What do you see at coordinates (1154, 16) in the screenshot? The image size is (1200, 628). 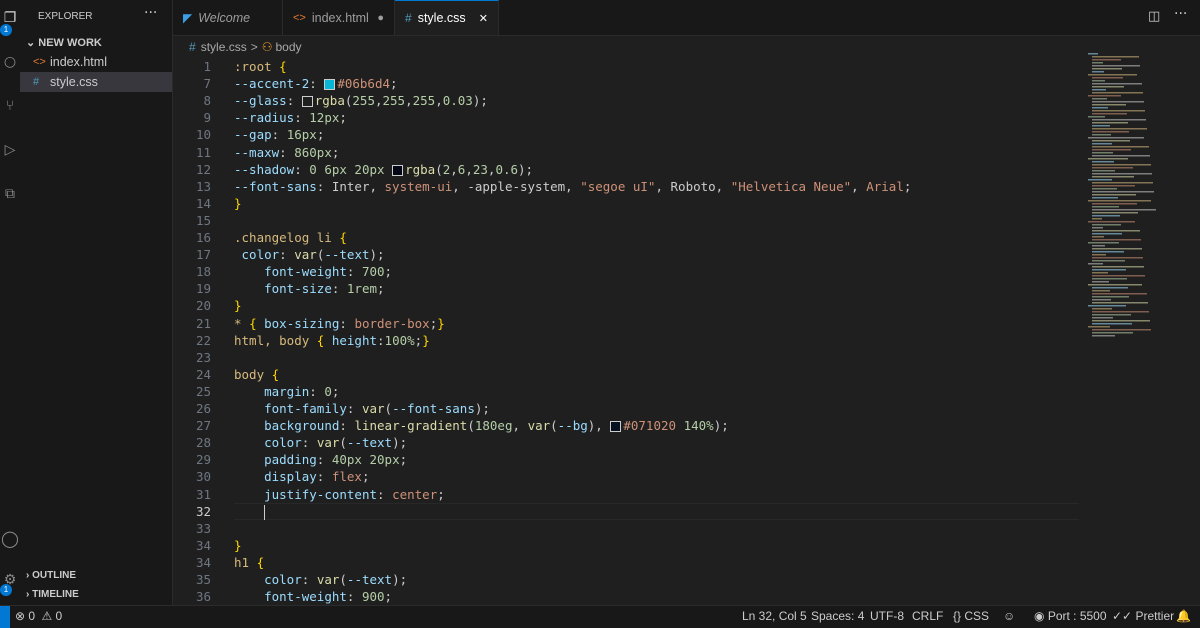 I see `split-editor-icon: ◫` at bounding box center [1154, 16].